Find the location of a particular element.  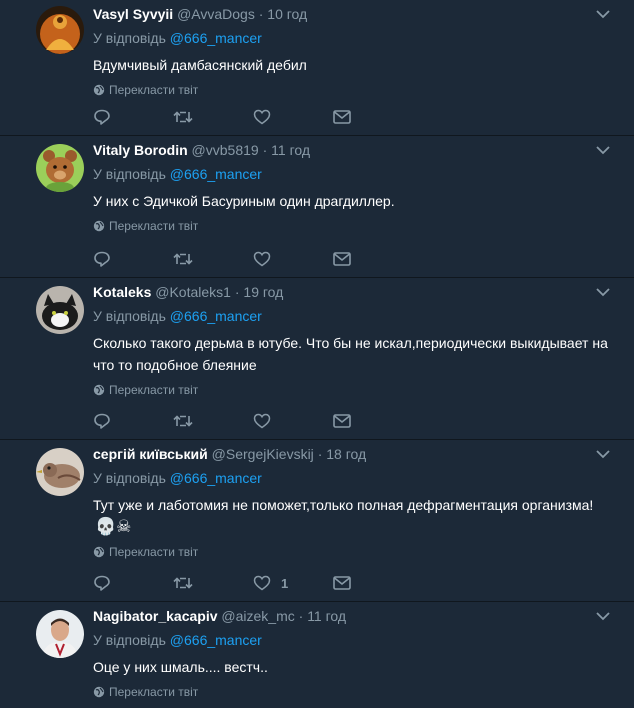

skull-emoji: 💀☠ is located at coordinates (113, 526).